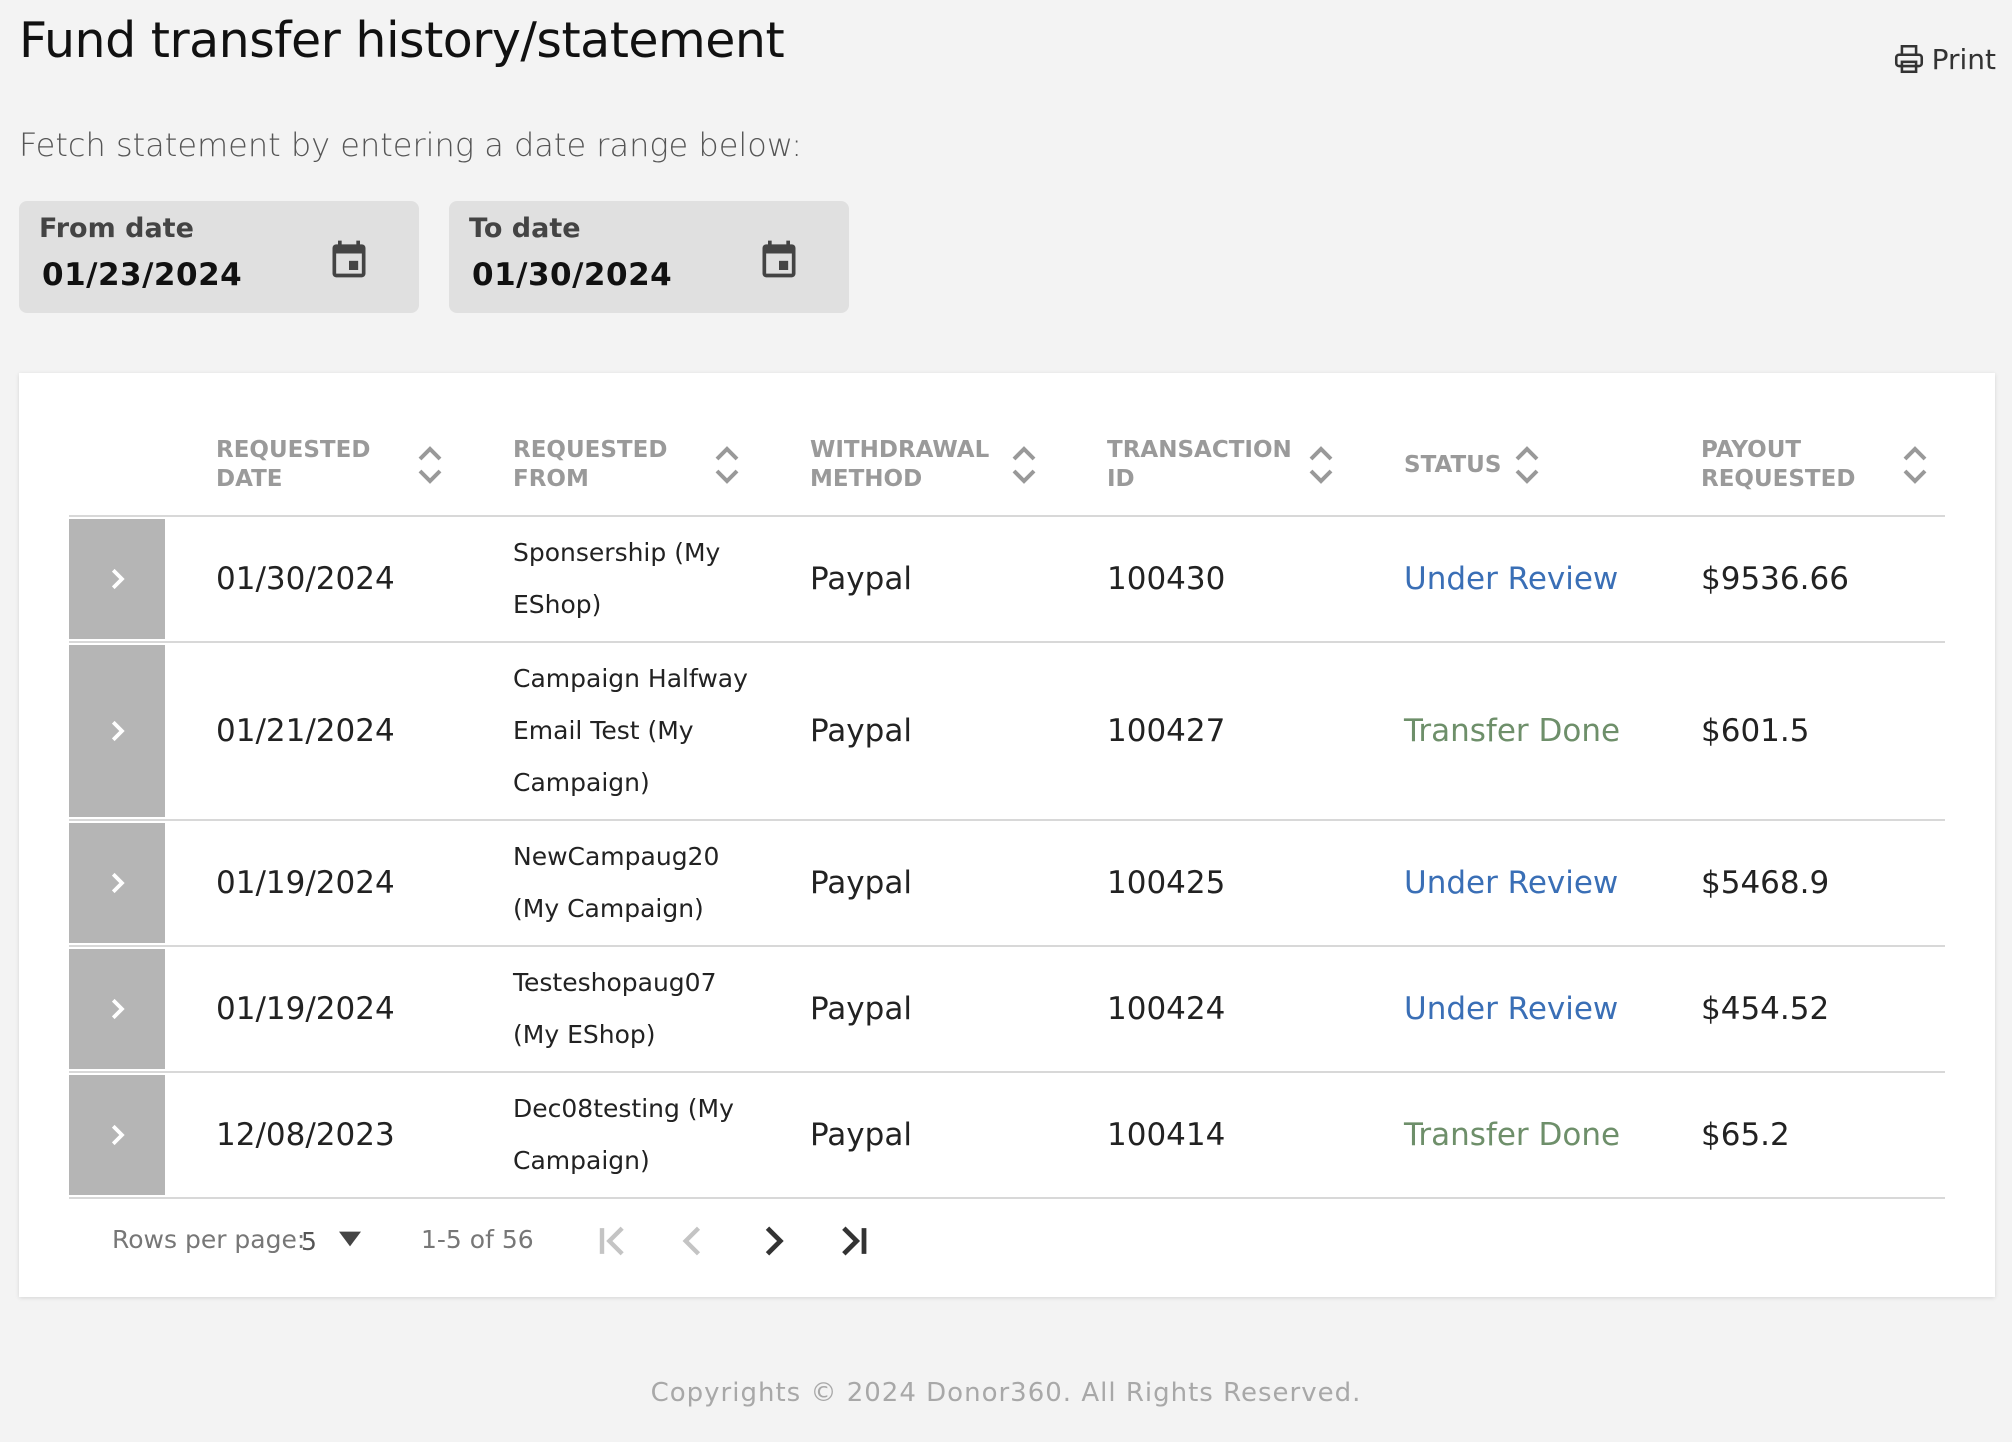 Image resolution: width=2012 pixels, height=1442 pixels. I want to click on from-date-label: From date, so click(116, 228).